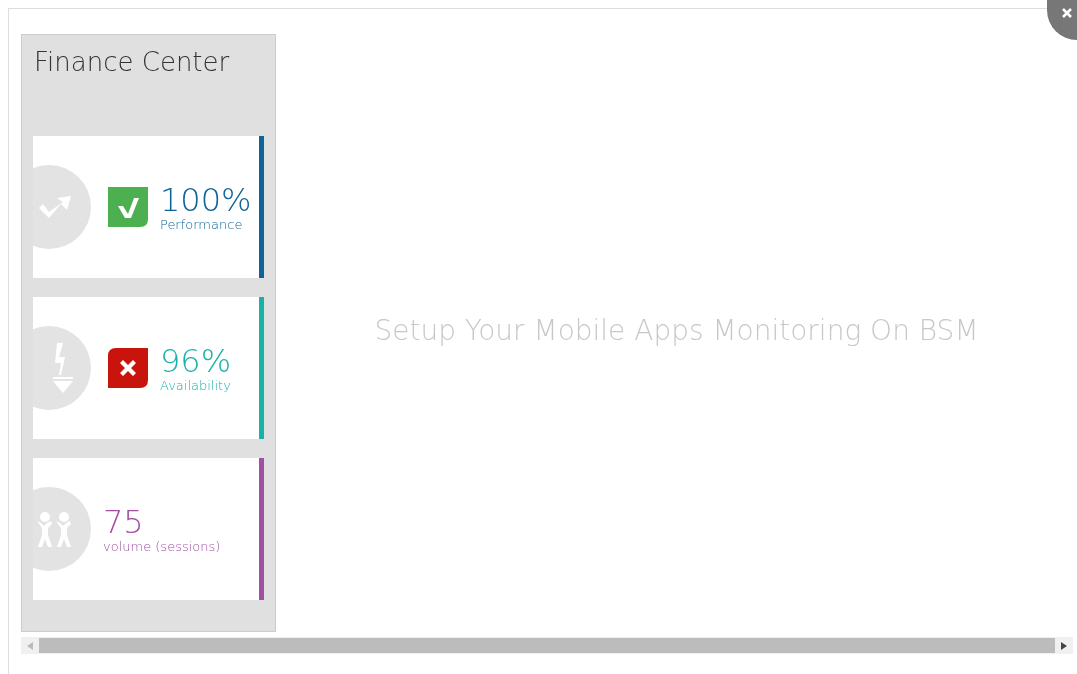  What do you see at coordinates (206, 199) in the screenshot?
I see `metric-value: 100%` at bounding box center [206, 199].